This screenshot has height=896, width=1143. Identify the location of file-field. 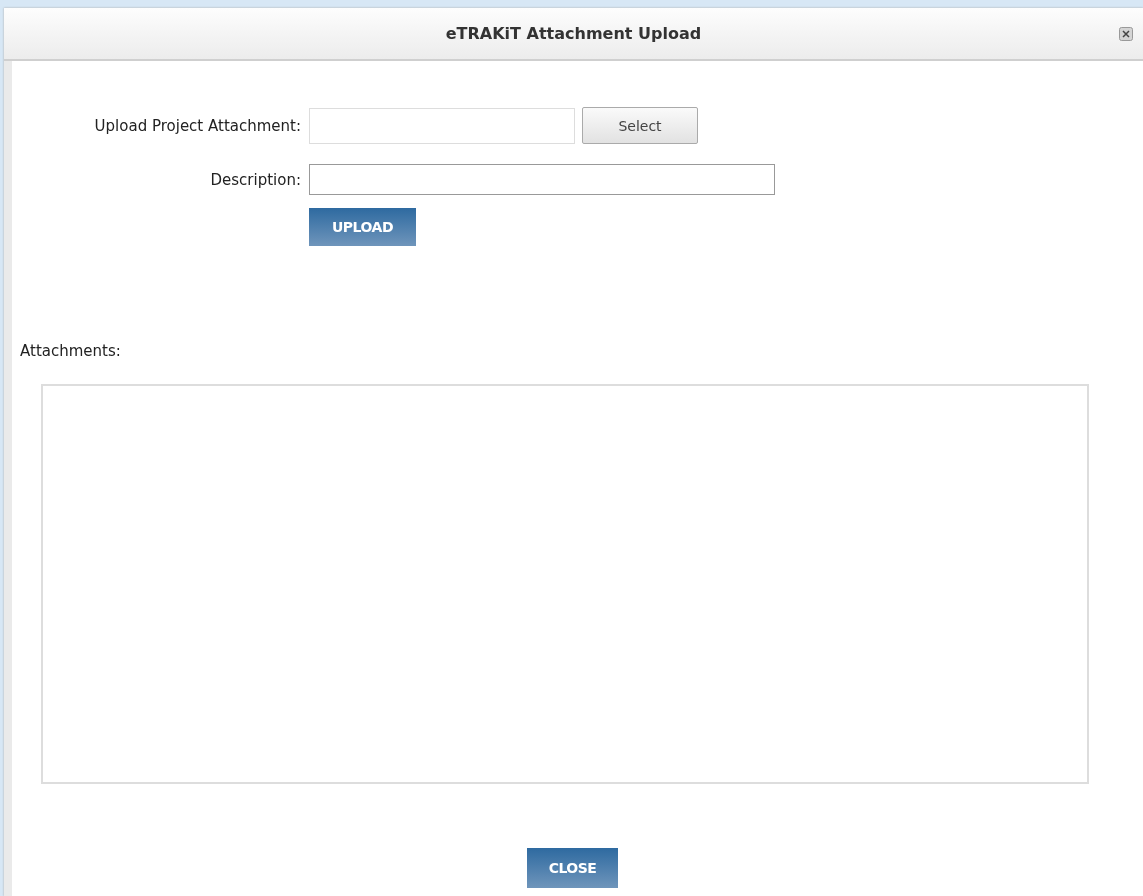
(442, 125).